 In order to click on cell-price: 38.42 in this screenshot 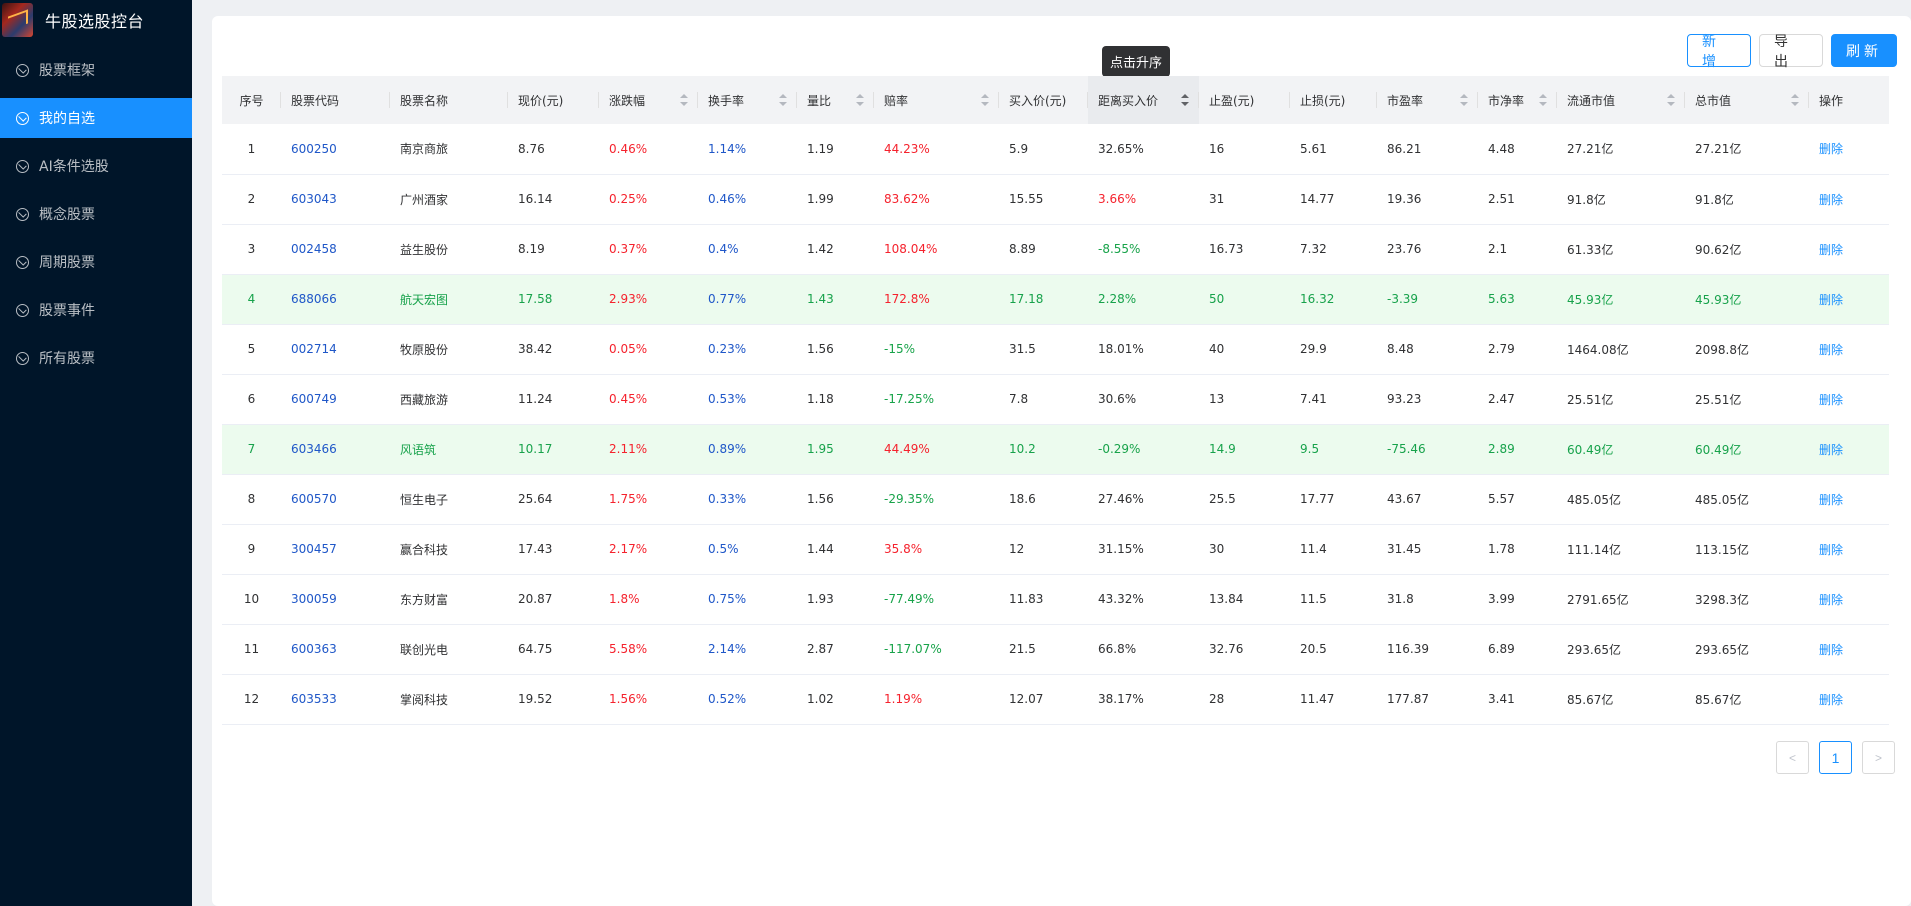, I will do `click(553, 349)`.